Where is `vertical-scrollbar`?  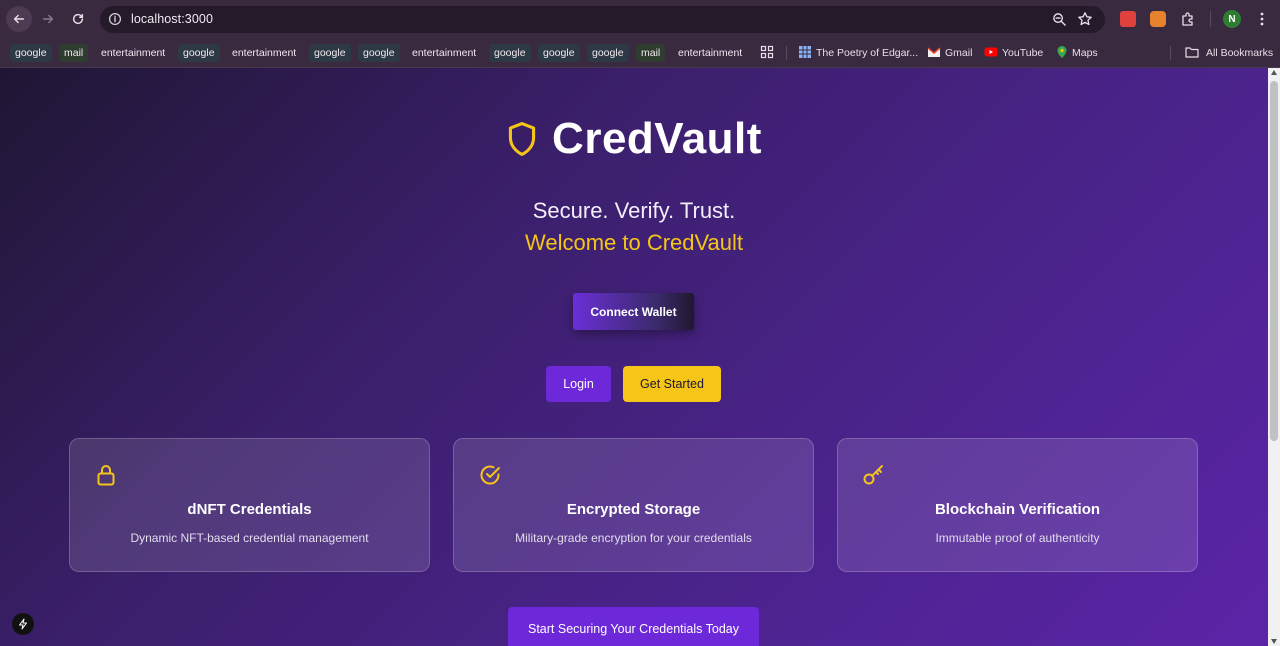 vertical-scrollbar is located at coordinates (1274, 357).